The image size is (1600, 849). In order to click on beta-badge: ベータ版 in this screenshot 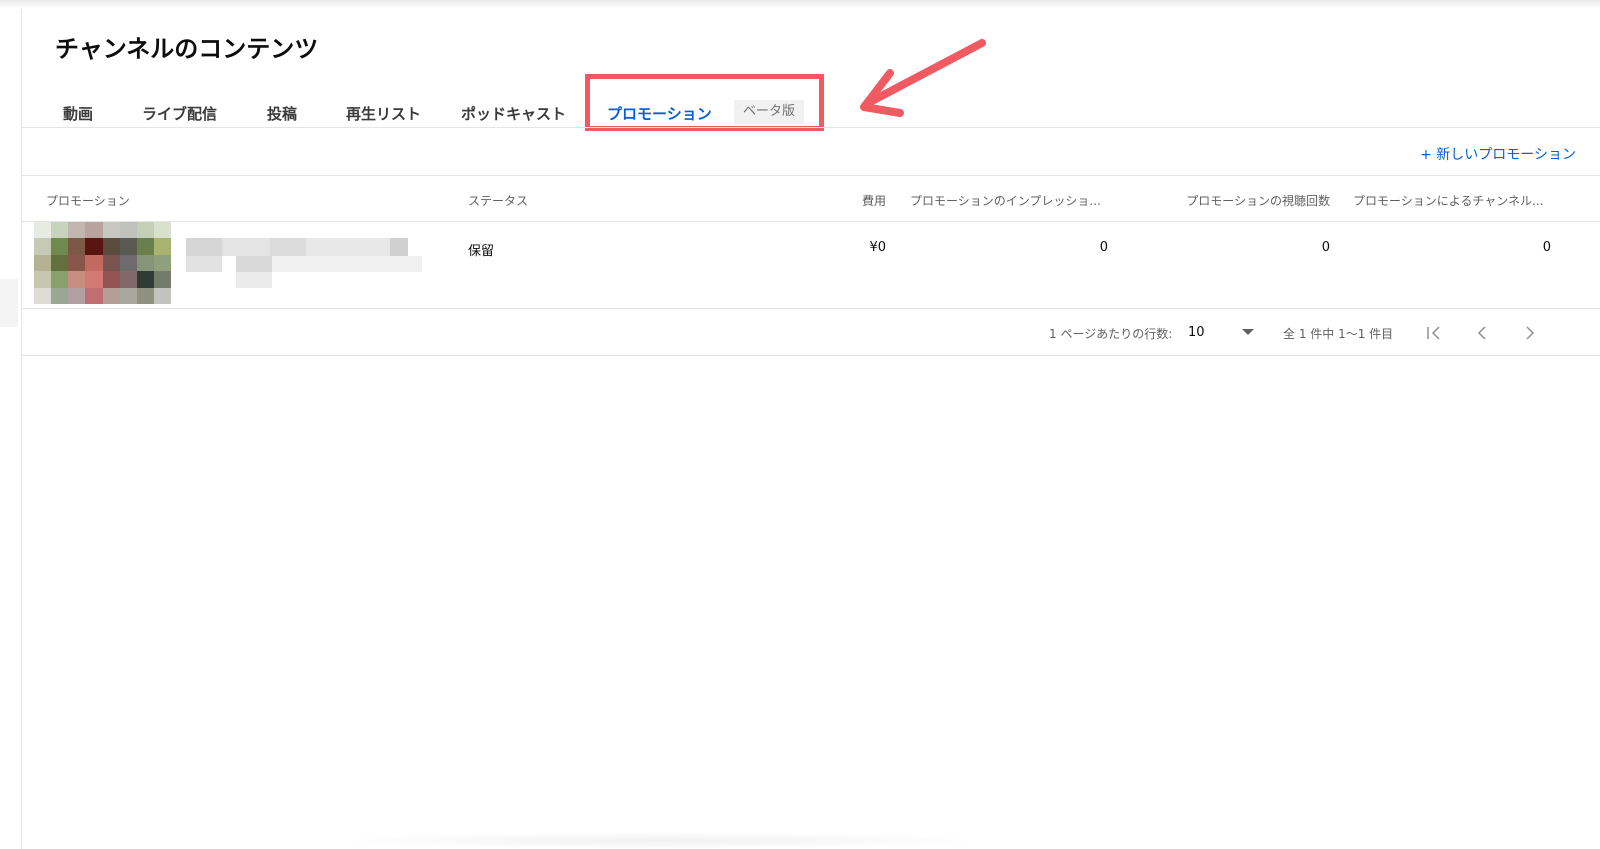, I will do `click(769, 112)`.